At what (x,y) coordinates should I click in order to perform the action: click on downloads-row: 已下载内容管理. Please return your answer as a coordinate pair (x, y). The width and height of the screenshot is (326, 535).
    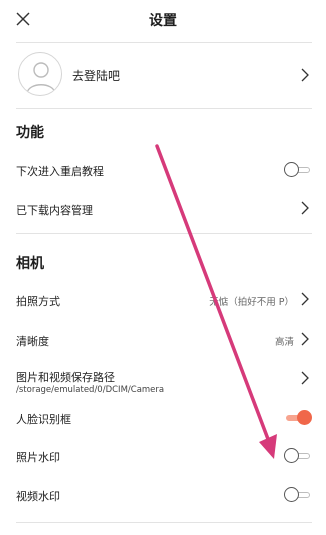
    Looking at the image, I should click on (164, 209).